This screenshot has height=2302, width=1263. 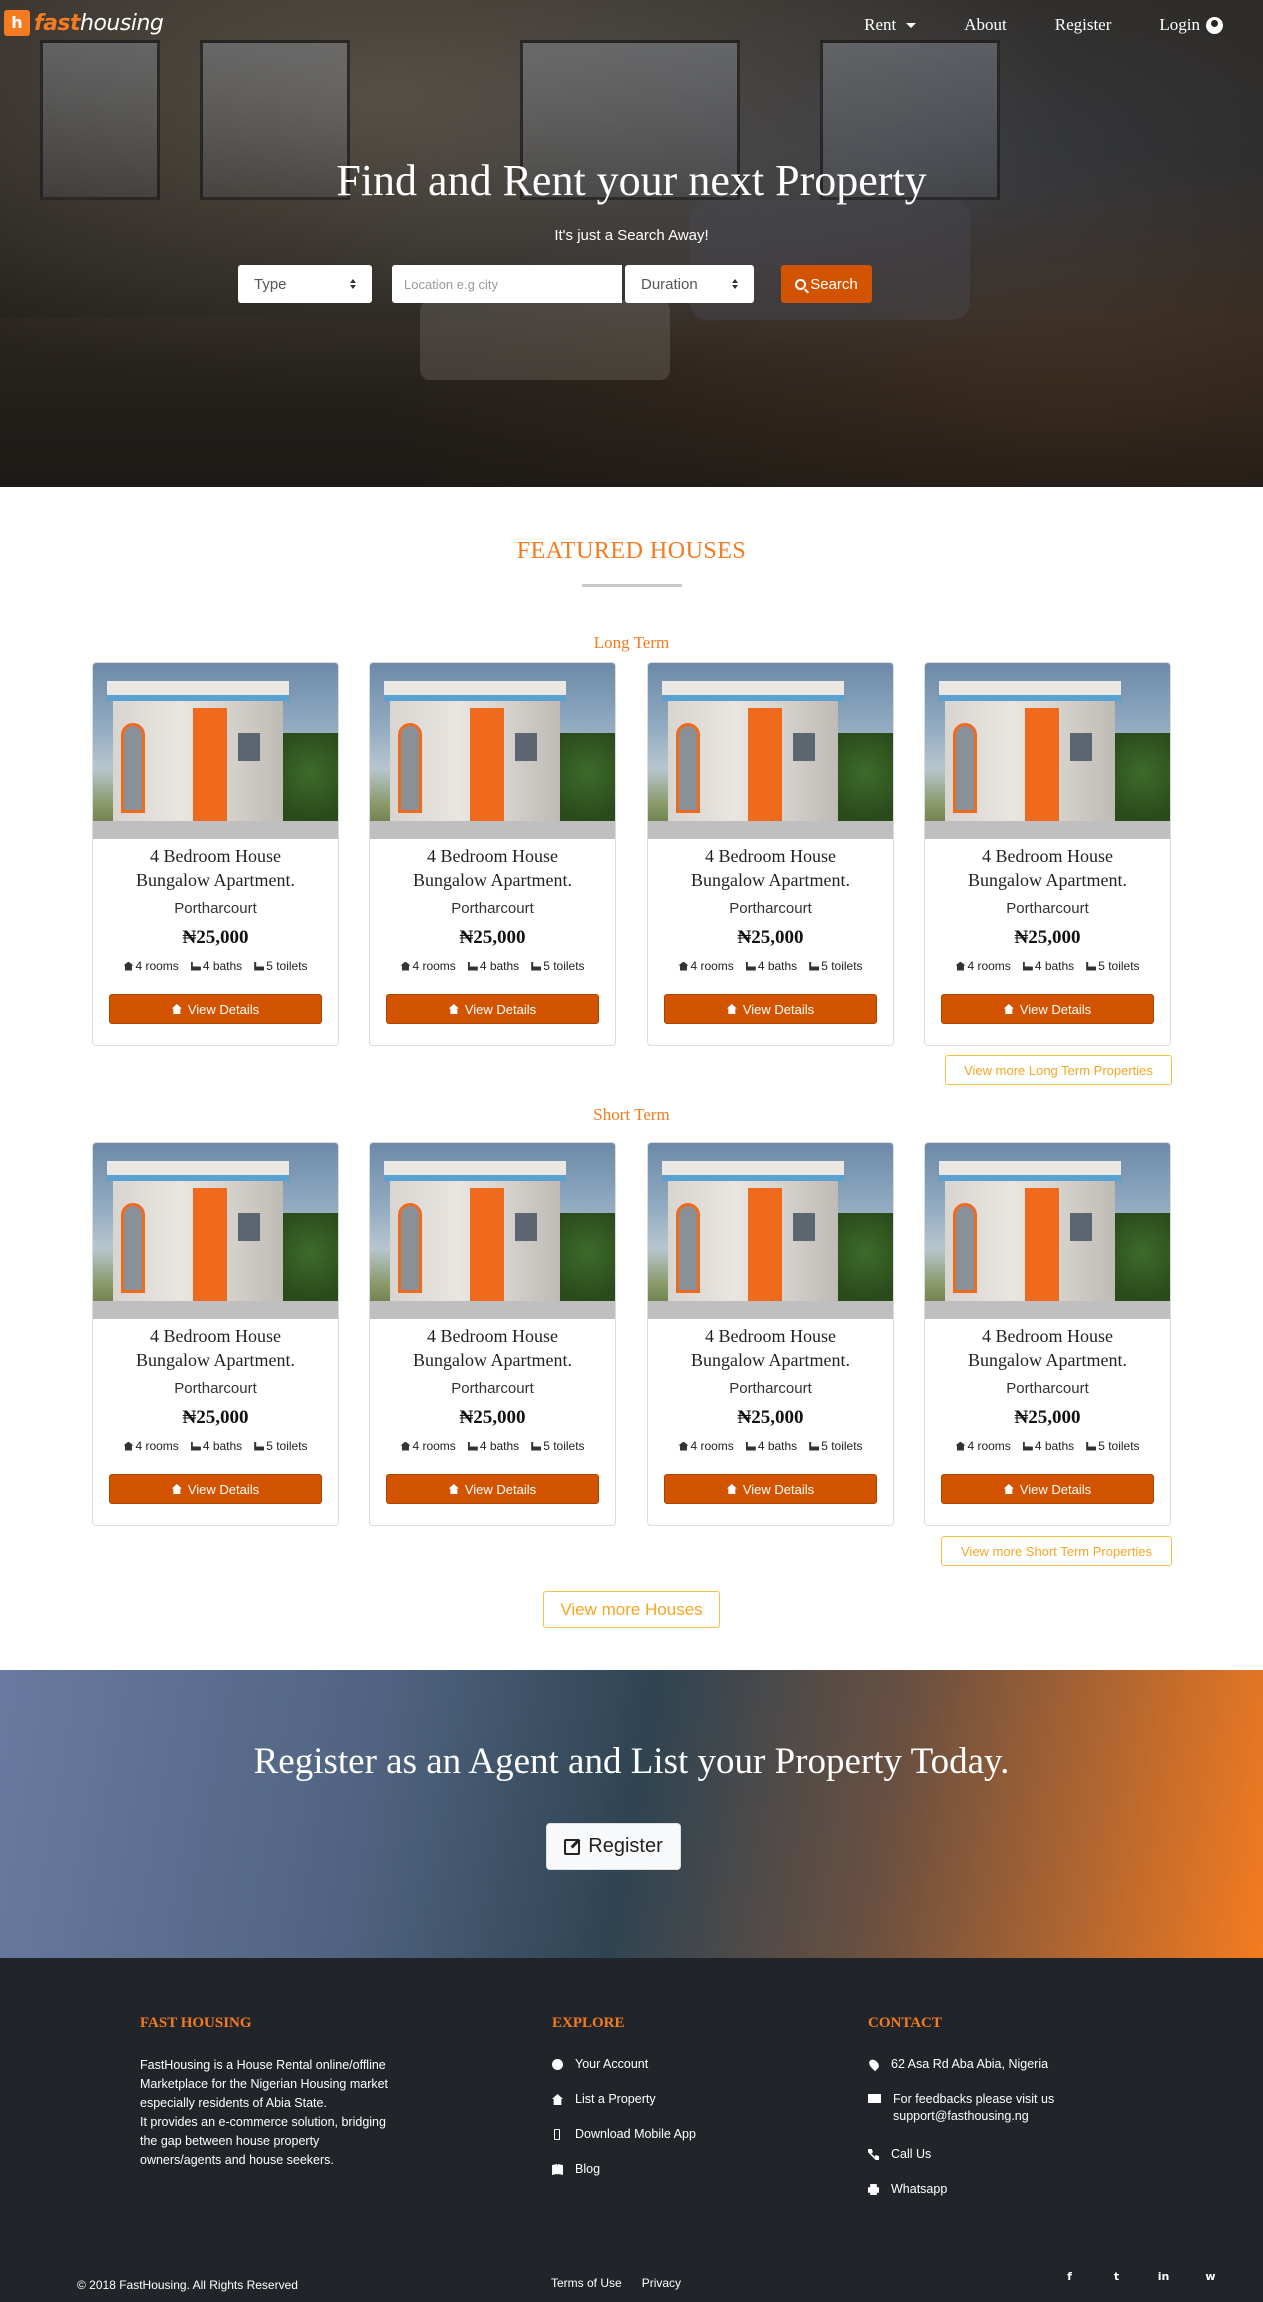 I want to click on footer-link-download-app: Download Mobile App, so click(x=624, y=2143).